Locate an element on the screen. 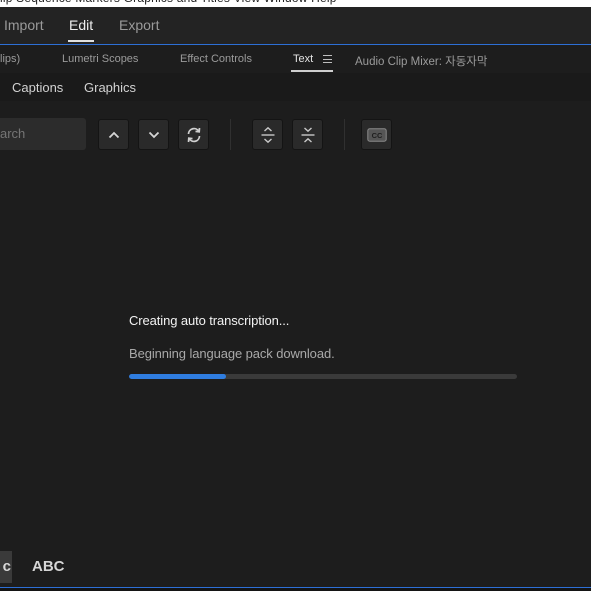 Image resolution: width=591 pixels, height=591 pixels. chevron-up-icon is located at coordinates (113, 134).